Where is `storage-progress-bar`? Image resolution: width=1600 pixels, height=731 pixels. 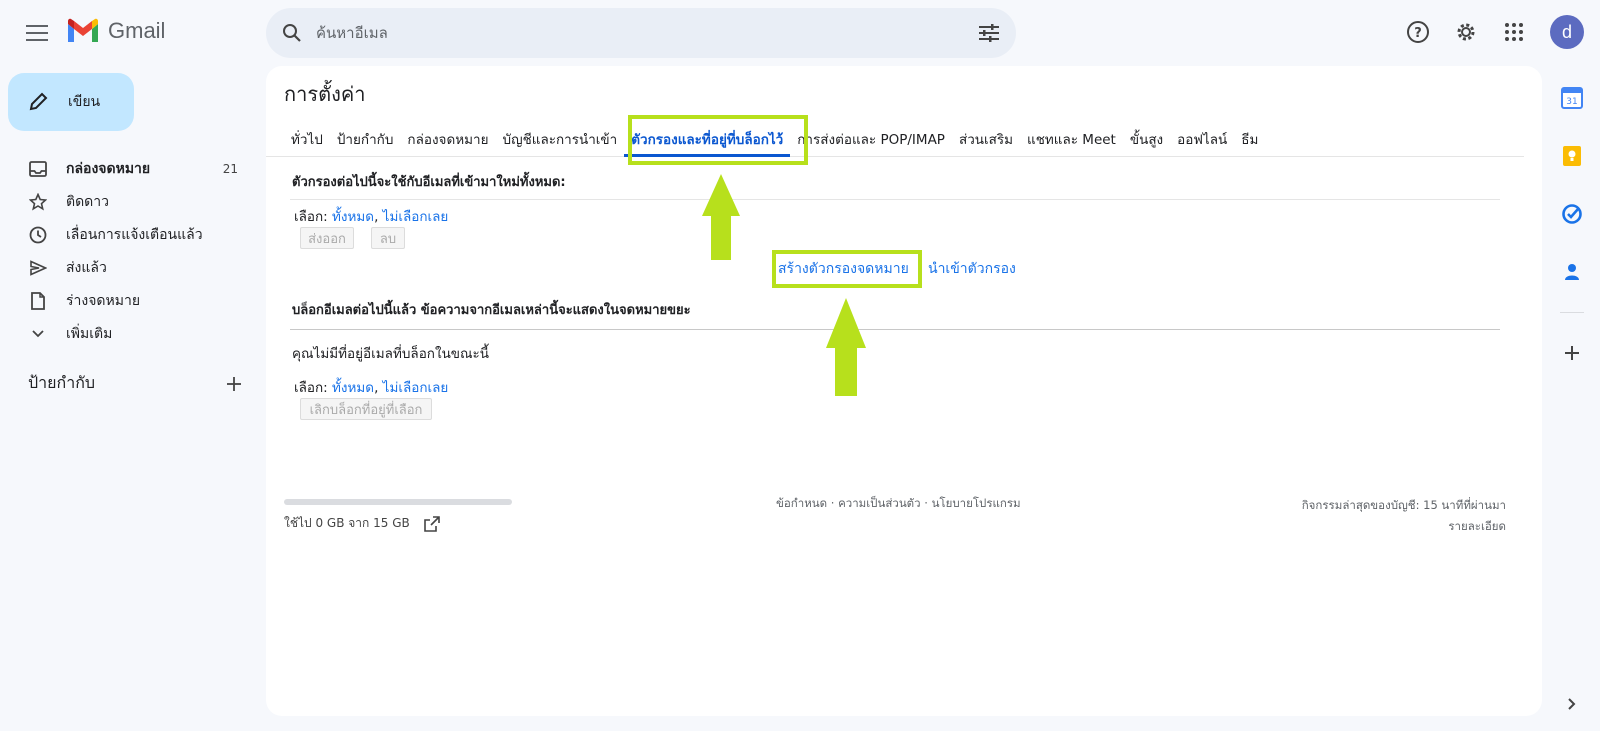 storage-progress-bar is located at coordinates (398, 502).